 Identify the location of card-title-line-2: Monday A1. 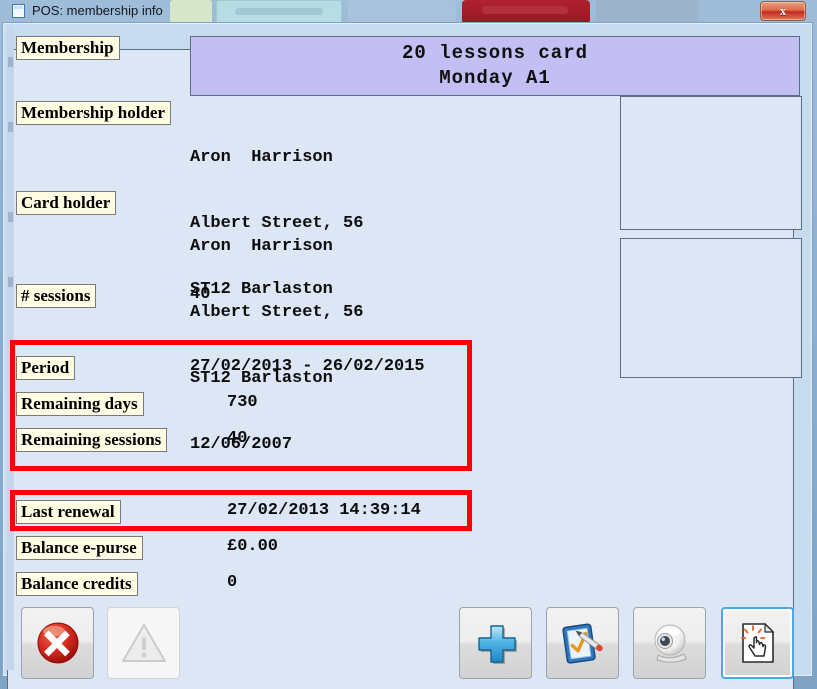
(495, 78).